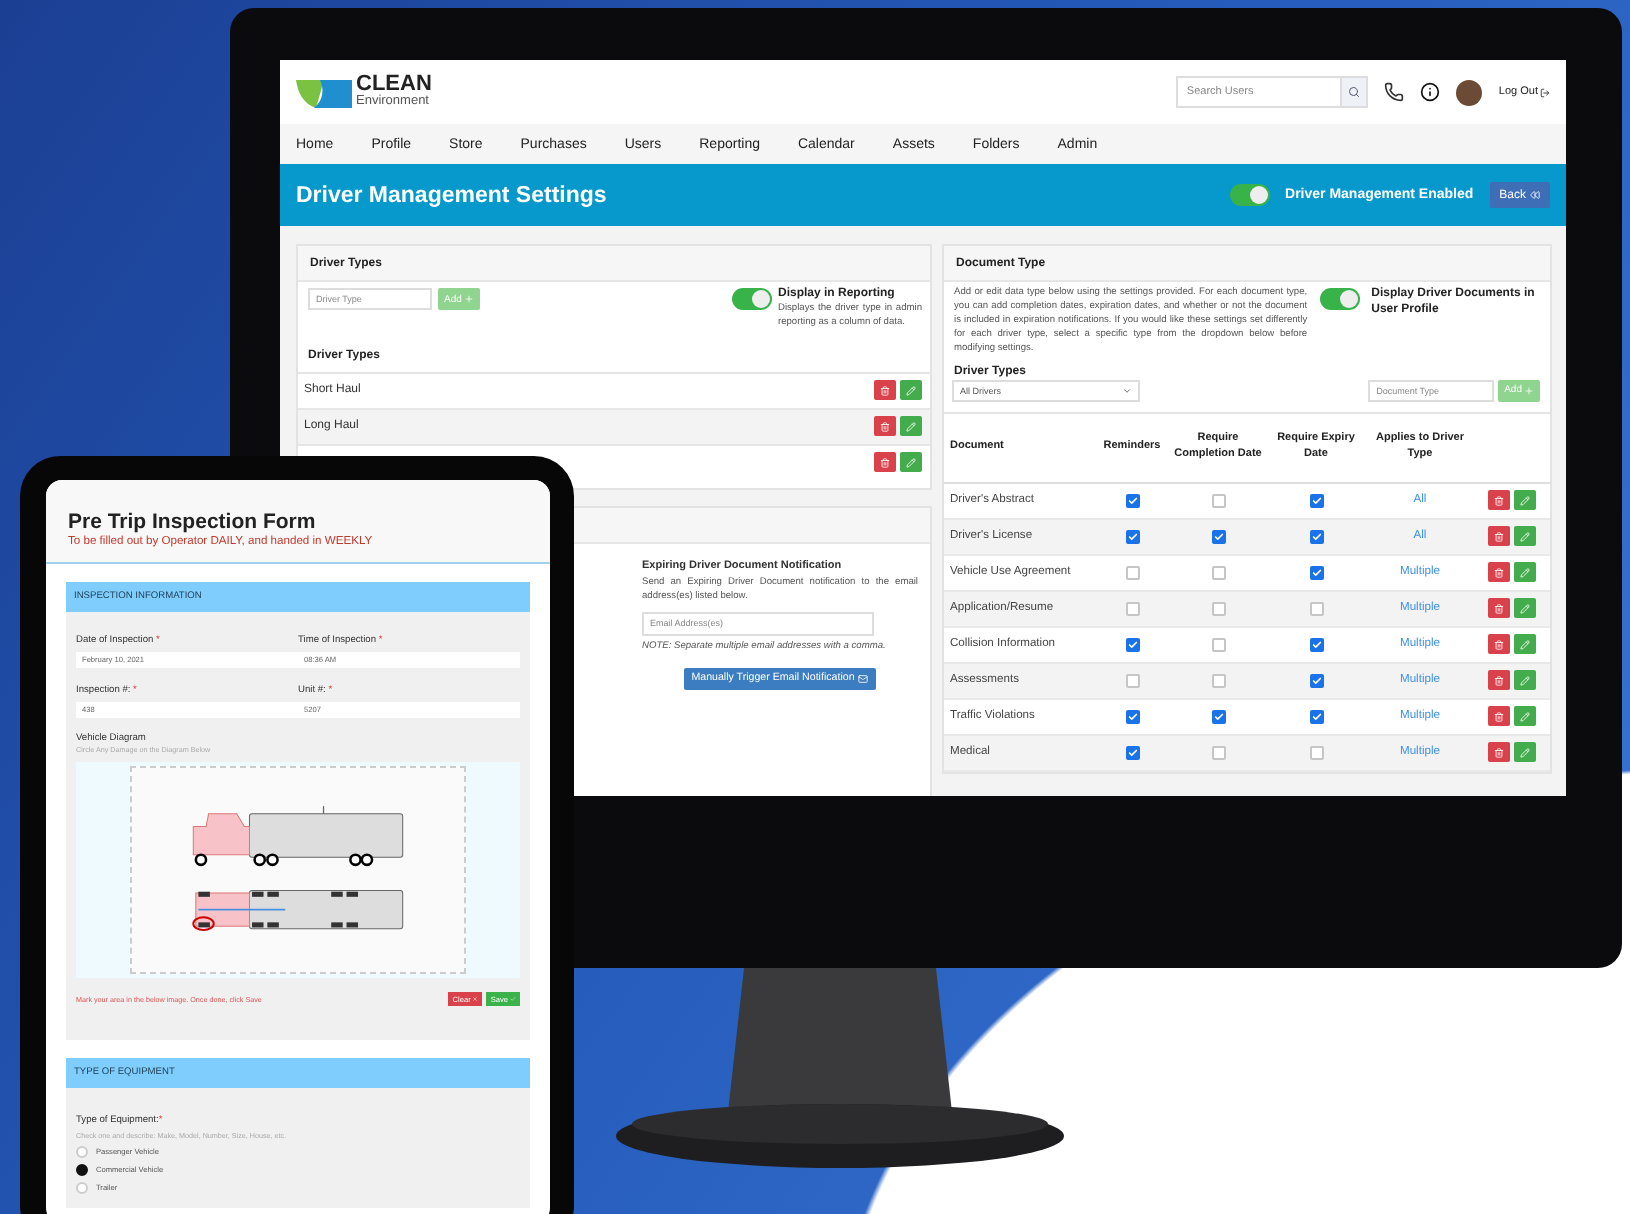 Image resolution: width=1630 pixels, height=1214 pixels. What do you see at coordinates (1535, 195) in the screenshot?
I see `rewind-icon` at bounding box center [1535, 195].